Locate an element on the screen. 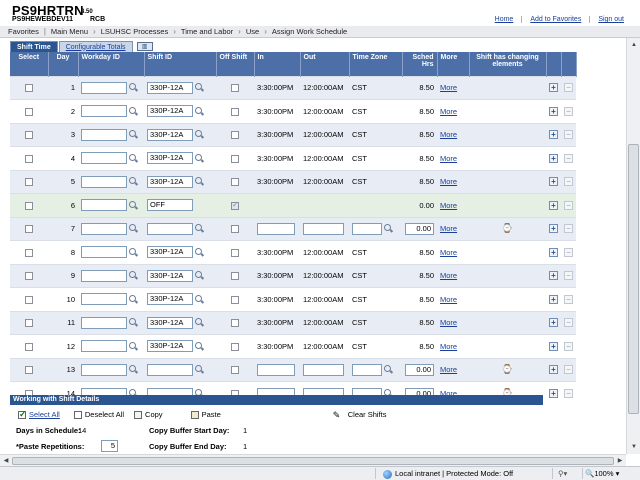 The height and width of the screenshot is (480, 640). sign-out-link: Sign out is located at coordinates (610, 19).